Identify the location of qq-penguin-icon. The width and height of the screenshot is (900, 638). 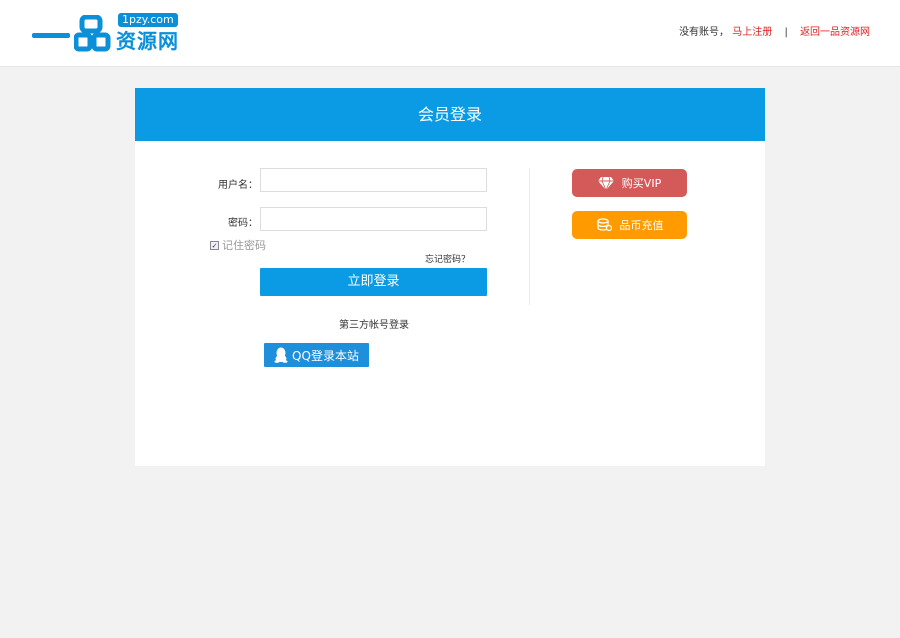
(281, 355).